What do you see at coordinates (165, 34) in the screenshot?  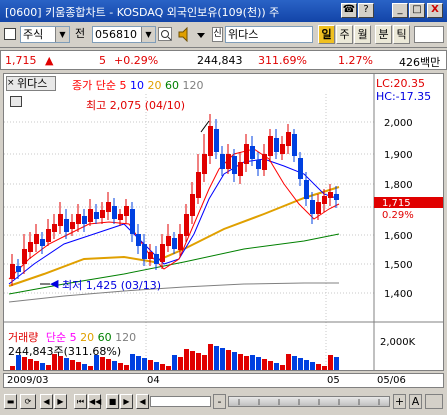 I see `search-icon` at bounding box center [165, 34].